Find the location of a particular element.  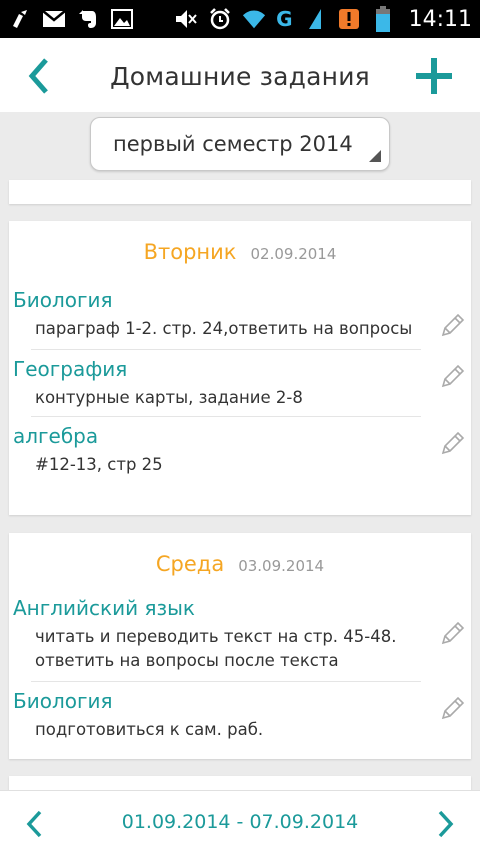

add-homework-button is located at coordinates (434, 76).